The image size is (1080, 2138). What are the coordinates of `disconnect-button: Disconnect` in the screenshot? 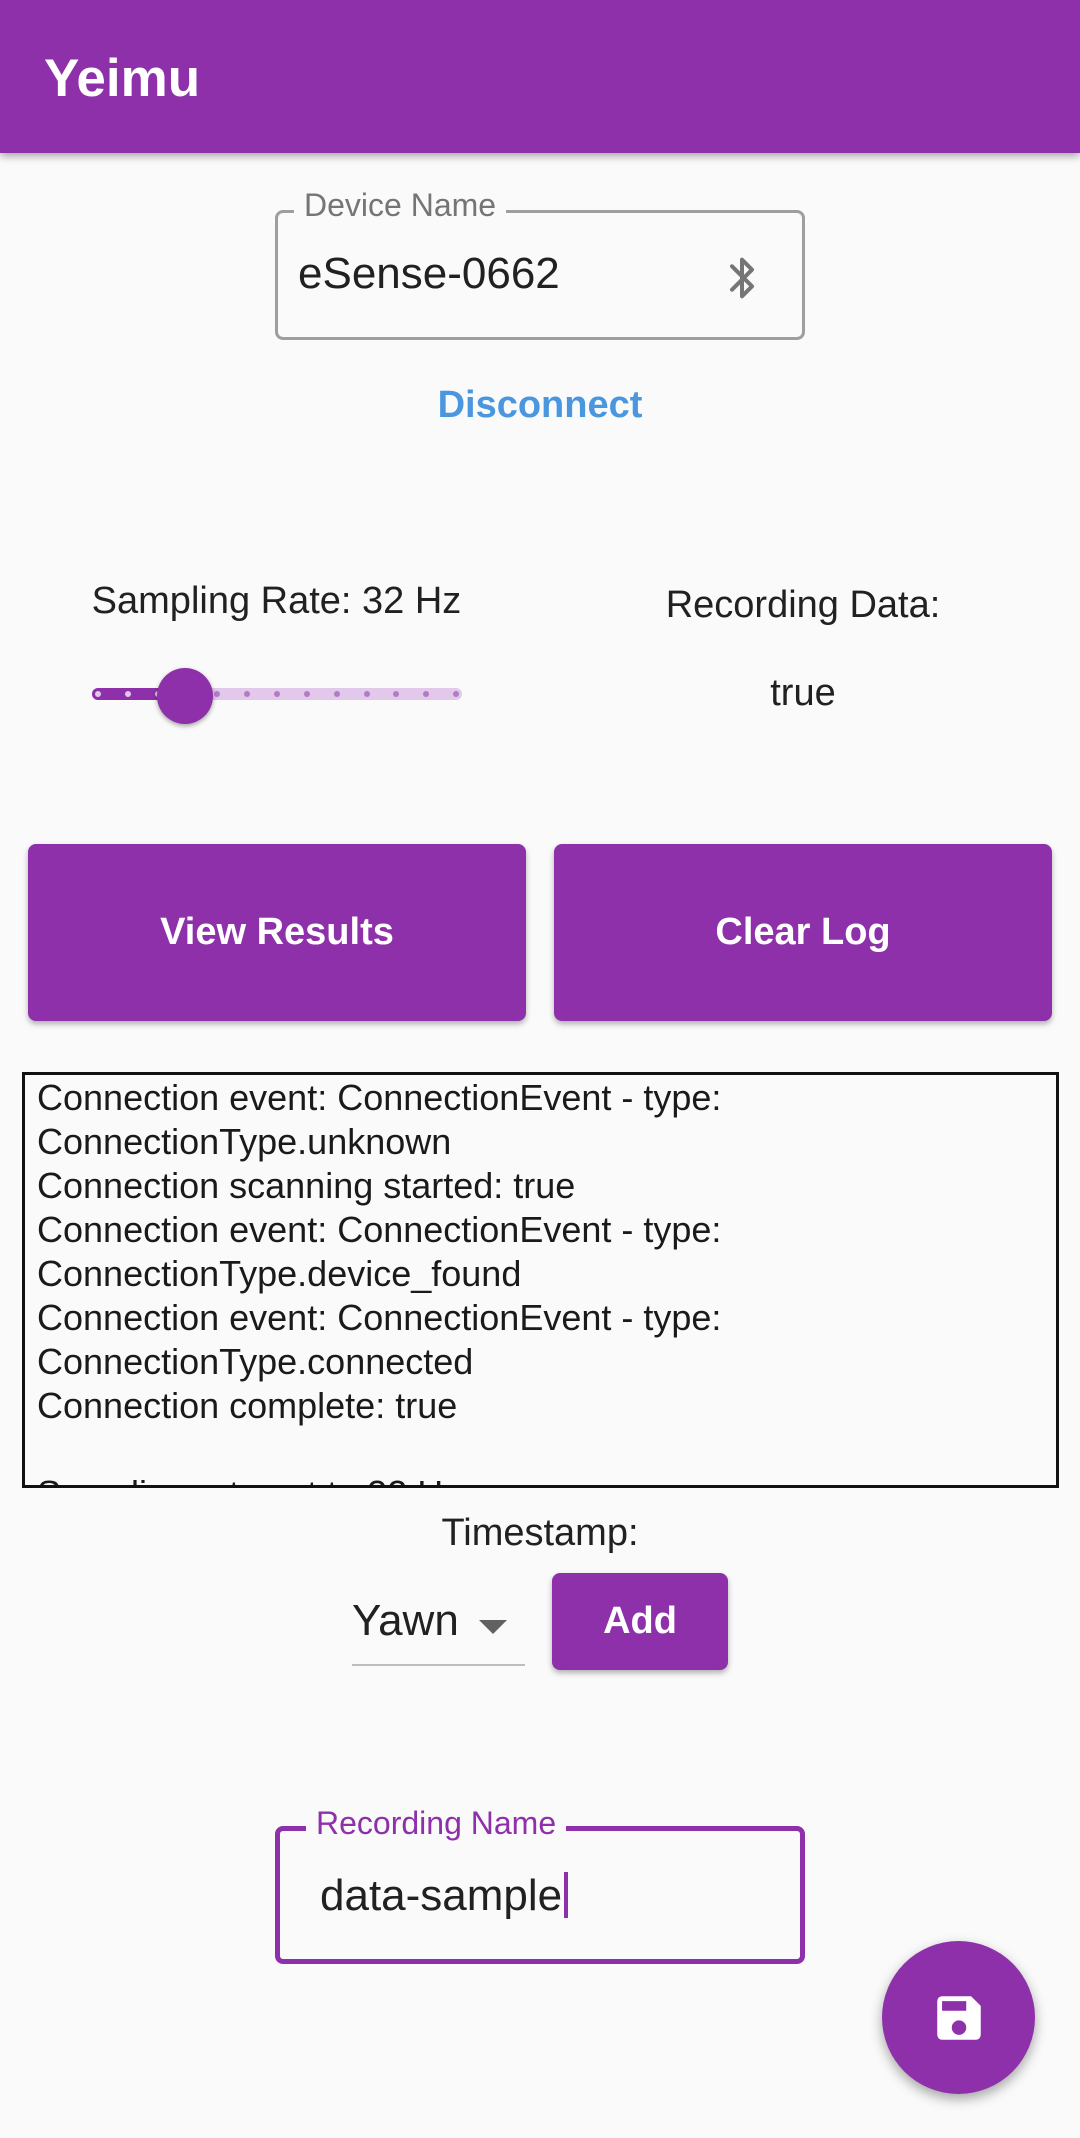 It's located at (540, 405).